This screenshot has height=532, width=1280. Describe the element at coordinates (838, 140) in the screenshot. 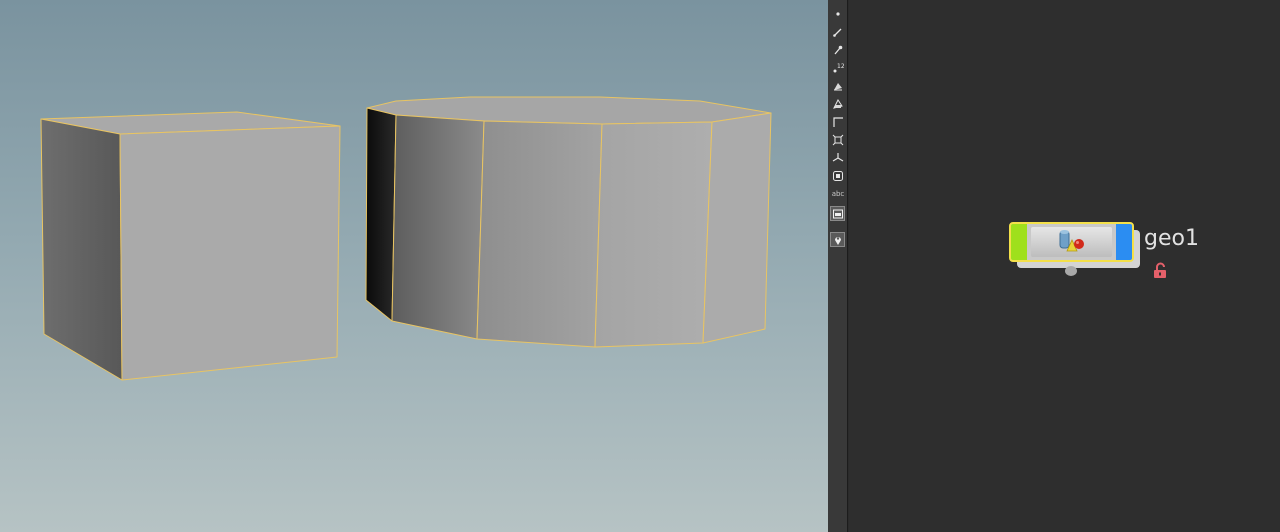

I see `bounding-box-icon` at that location.